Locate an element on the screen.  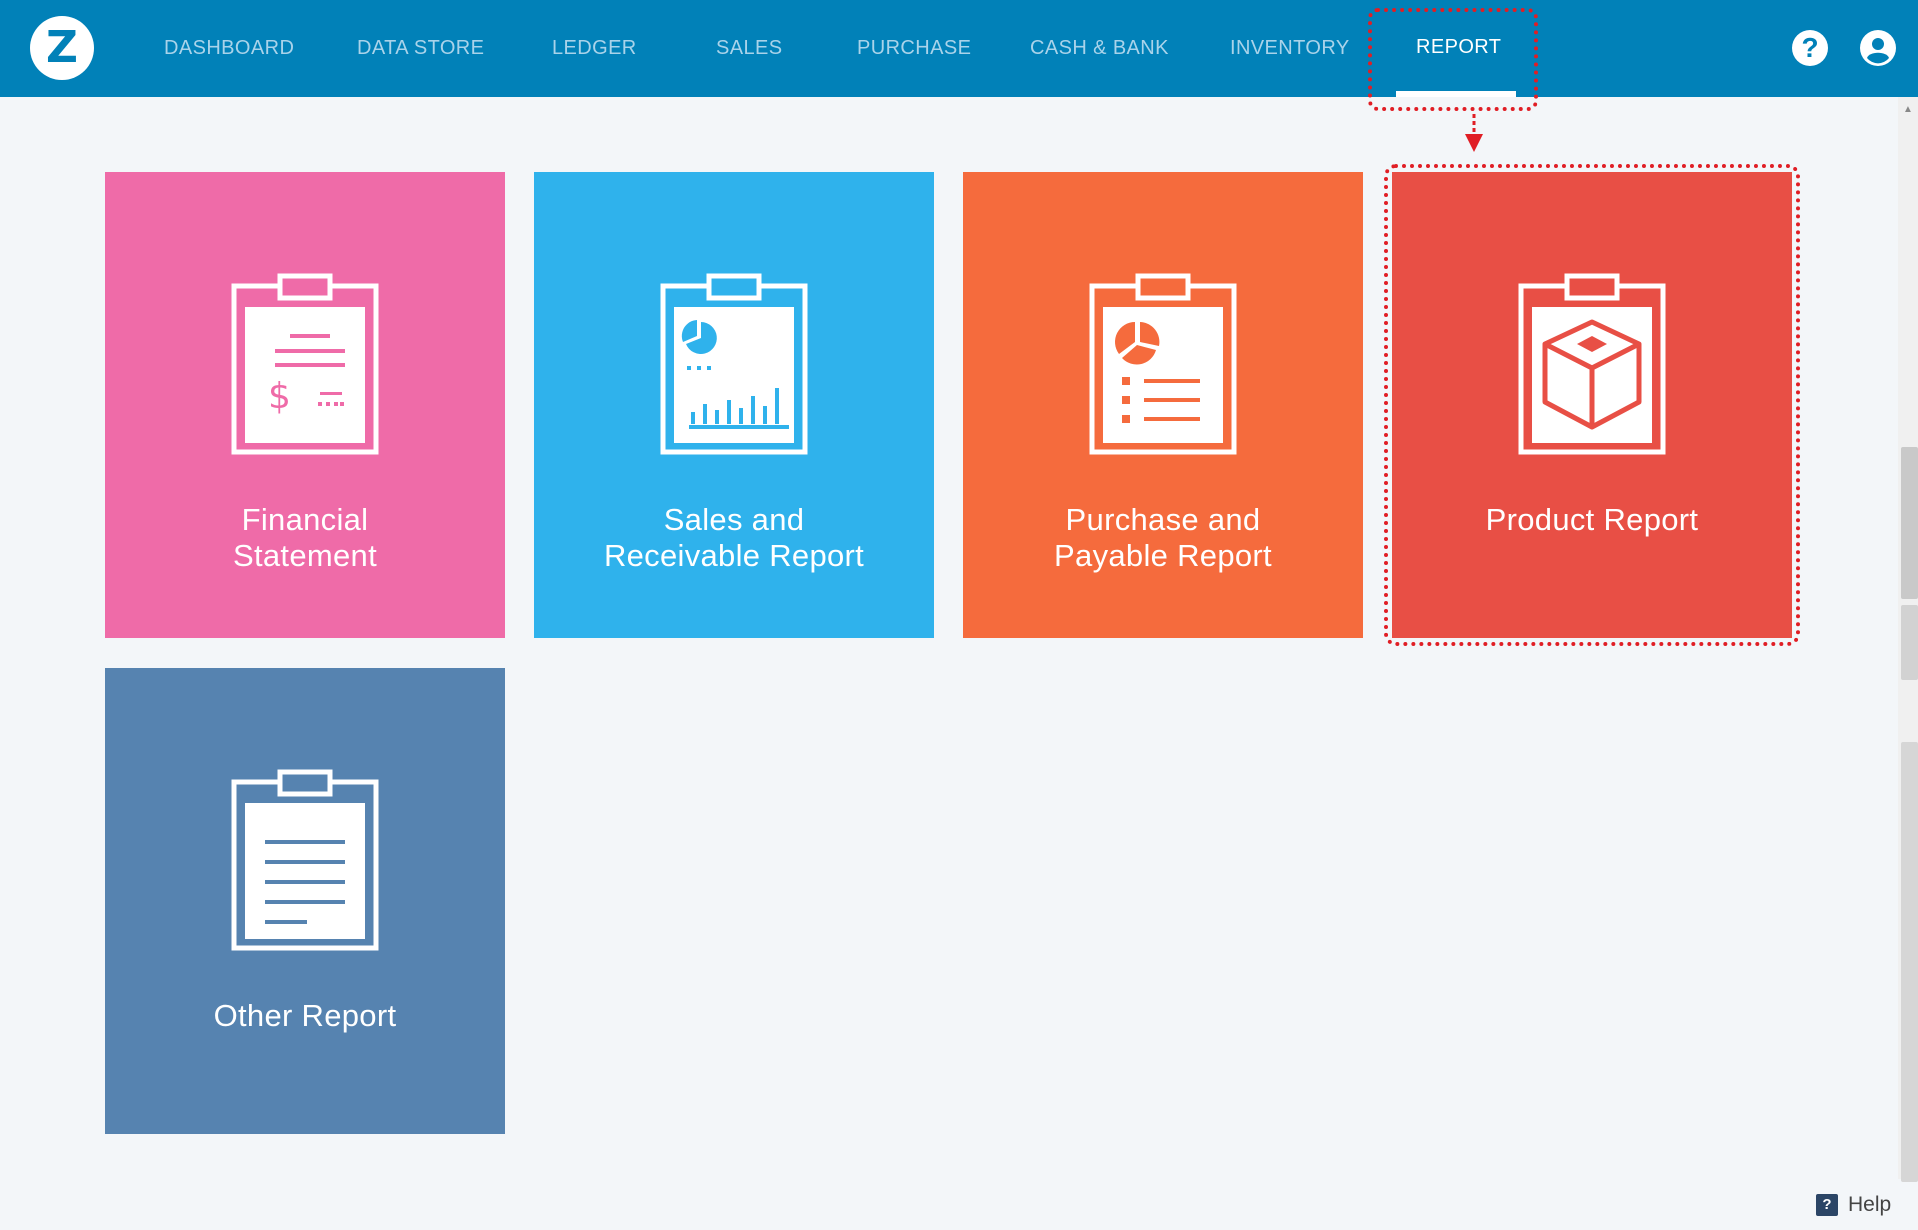
tile-other-report: Other Report is located at coordinates (305, 901).